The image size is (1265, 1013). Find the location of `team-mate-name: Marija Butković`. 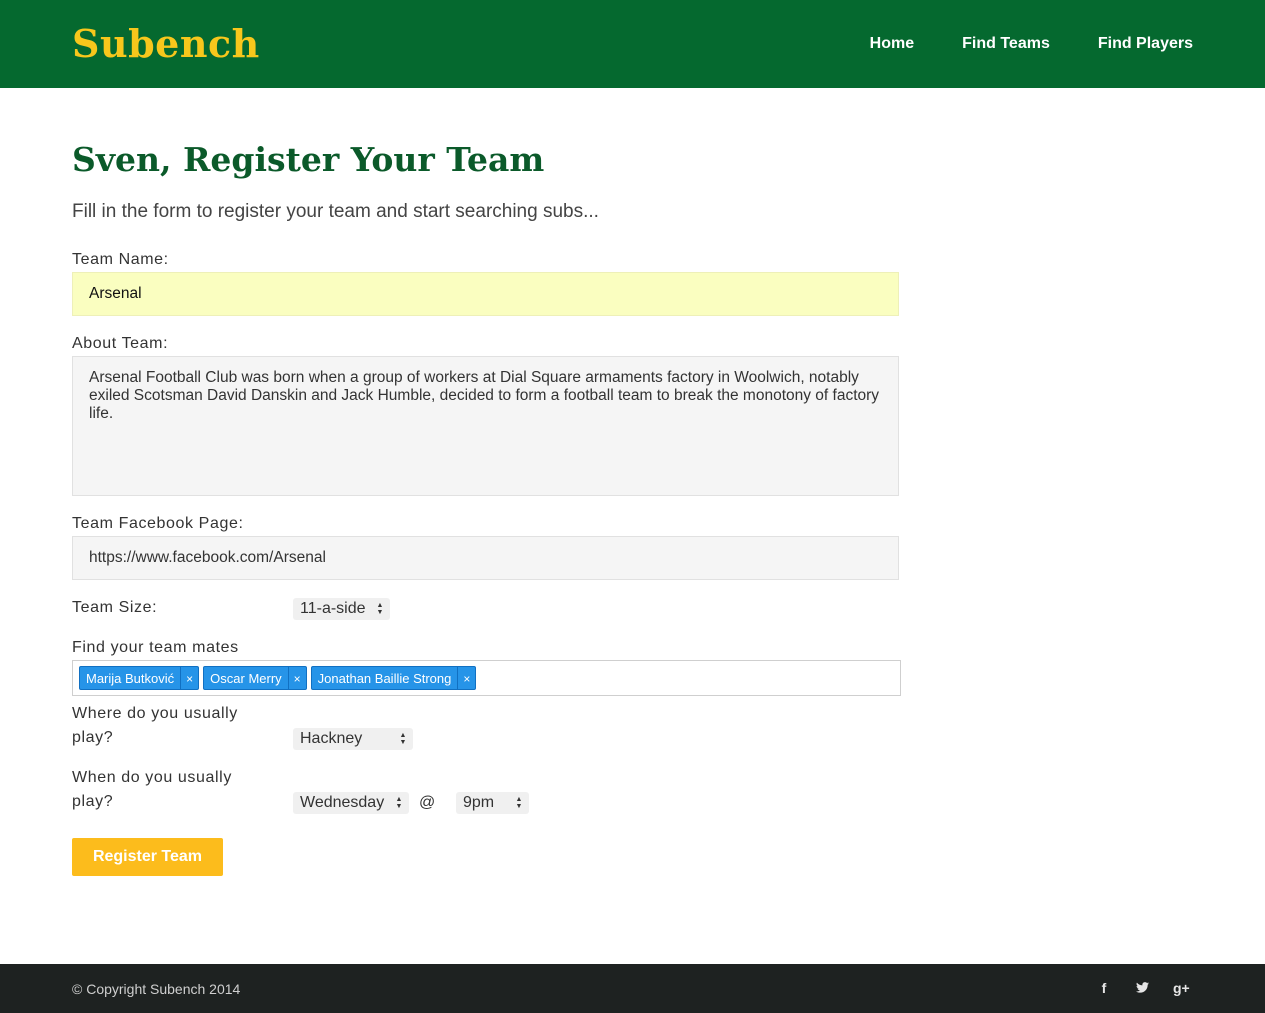

team-mate-name: Marija Butković is located at coordinates (130, 678).